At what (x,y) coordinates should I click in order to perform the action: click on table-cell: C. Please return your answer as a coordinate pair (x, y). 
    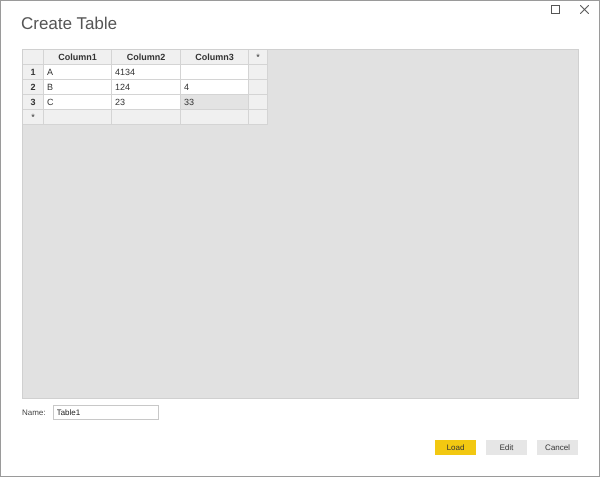
    Looking at the image, I should click on (78, 102).